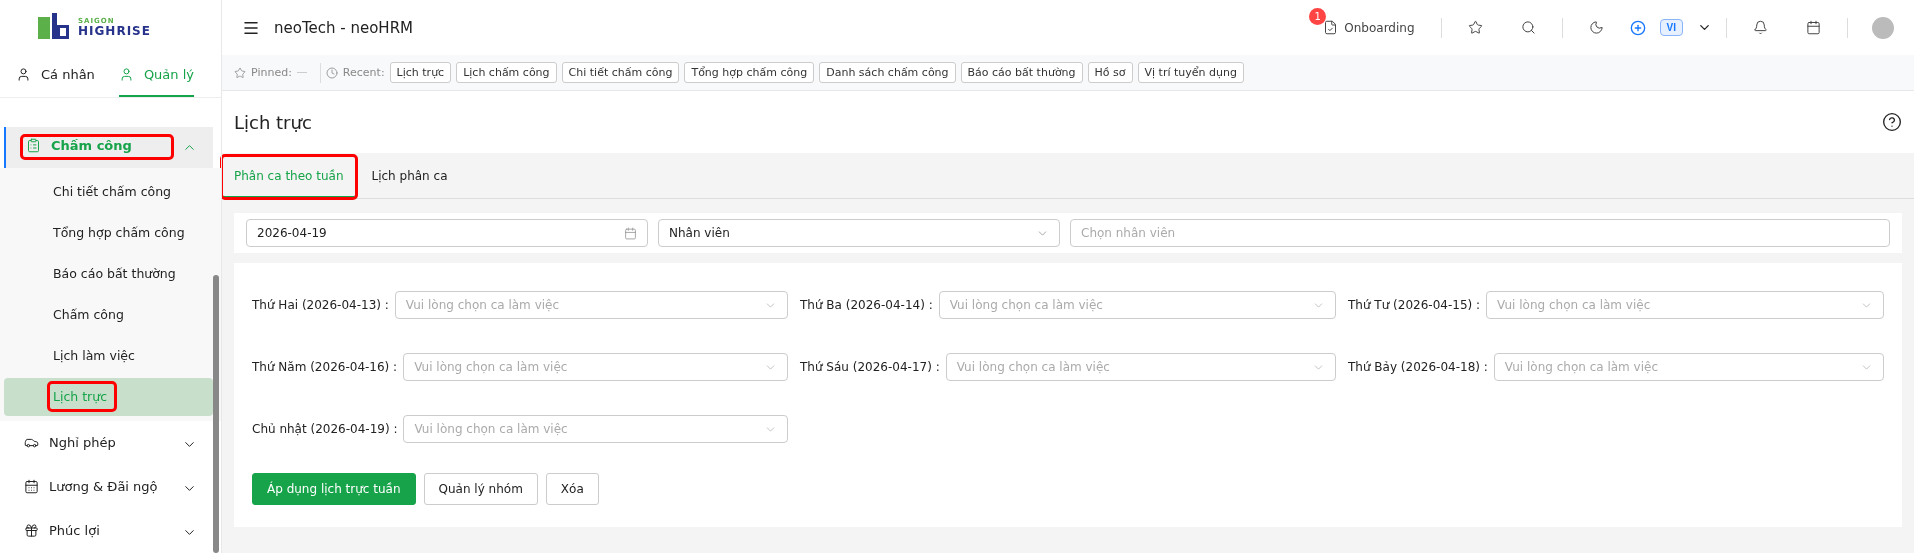  Describe the element at coordinates (320, 305) in the screenshot. I see `day-label: Thứ Hai (2026-04-13) :` at that location.